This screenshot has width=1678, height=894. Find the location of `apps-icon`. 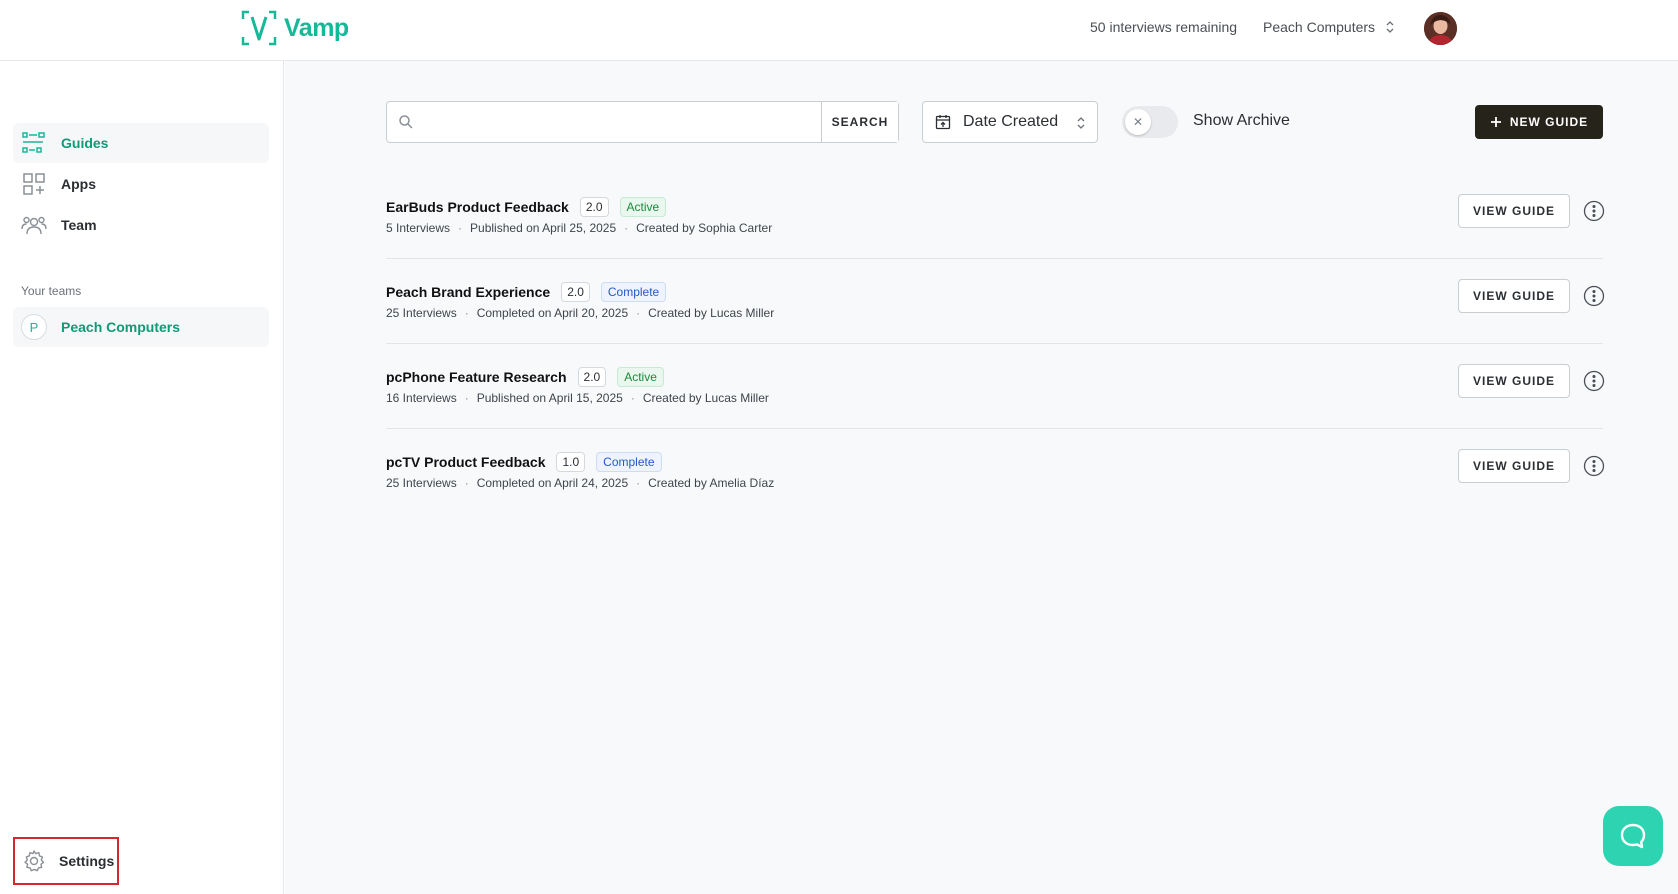

apps-icon is located at coordinates (34, 184).